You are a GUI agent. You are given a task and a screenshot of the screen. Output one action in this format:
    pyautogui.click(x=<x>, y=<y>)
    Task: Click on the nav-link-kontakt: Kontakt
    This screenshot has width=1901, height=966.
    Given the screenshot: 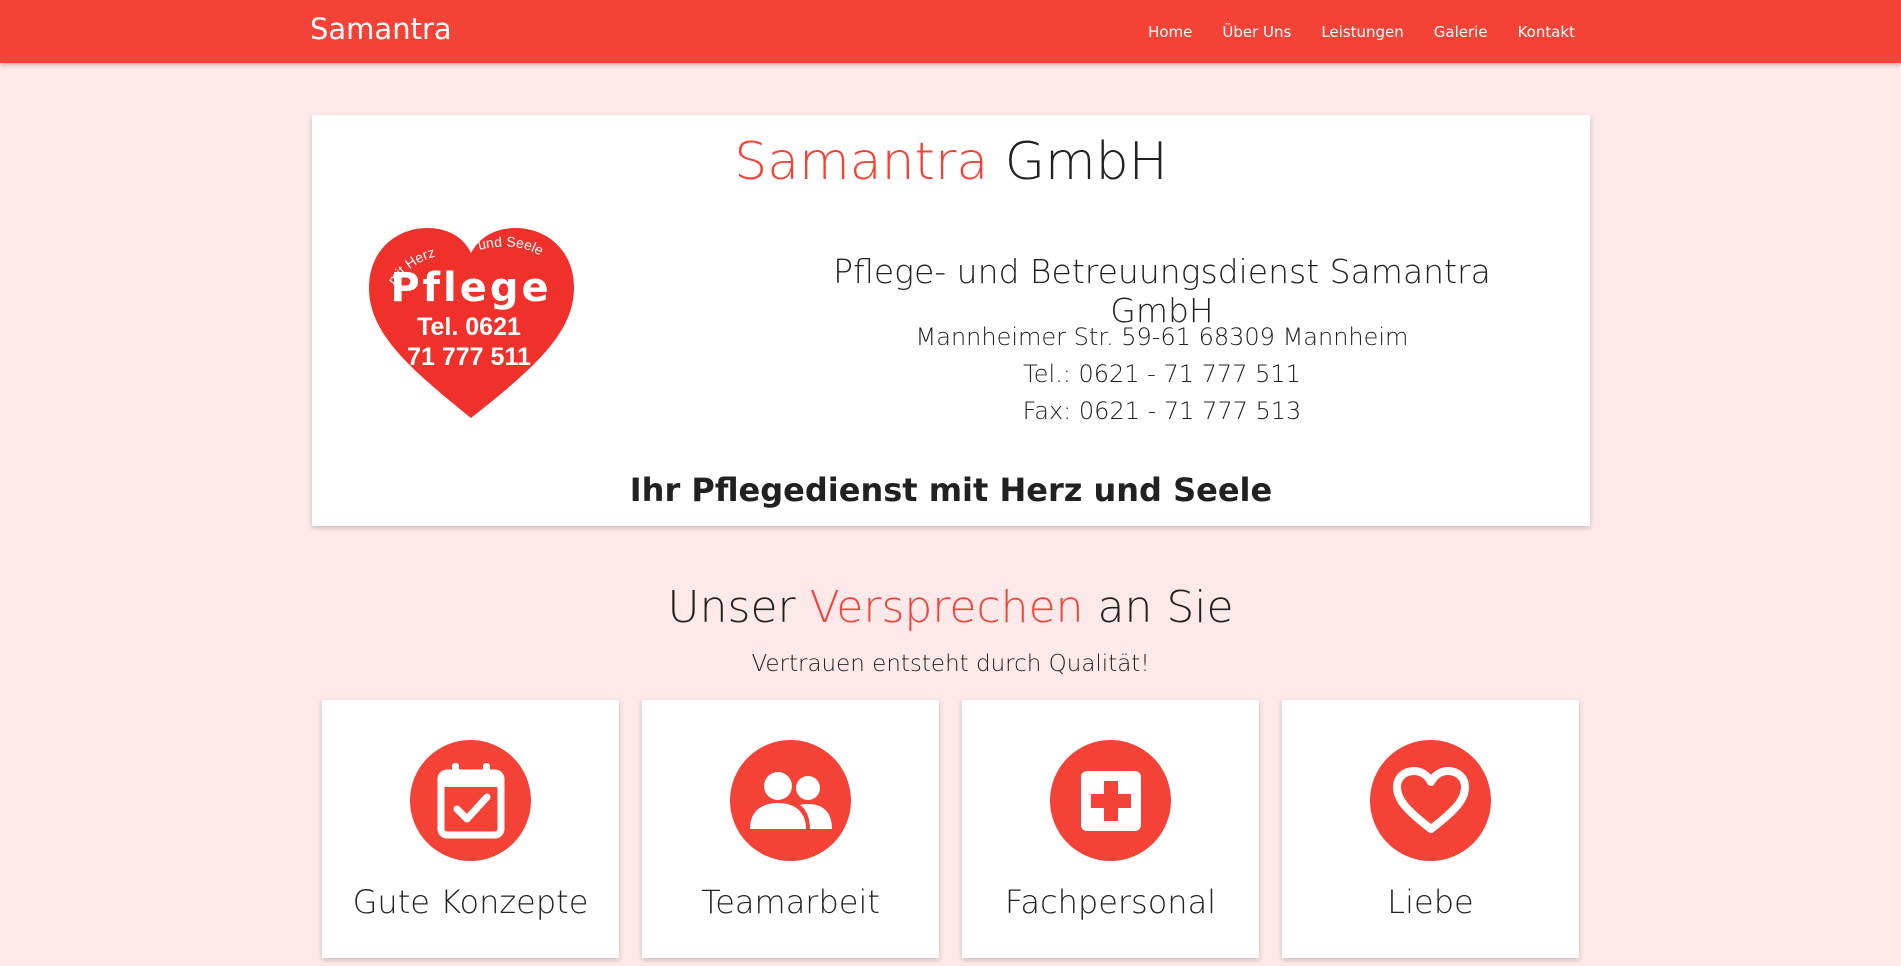 What is the action you would take?
    pyautogui.click(x=1546, y=32)
    